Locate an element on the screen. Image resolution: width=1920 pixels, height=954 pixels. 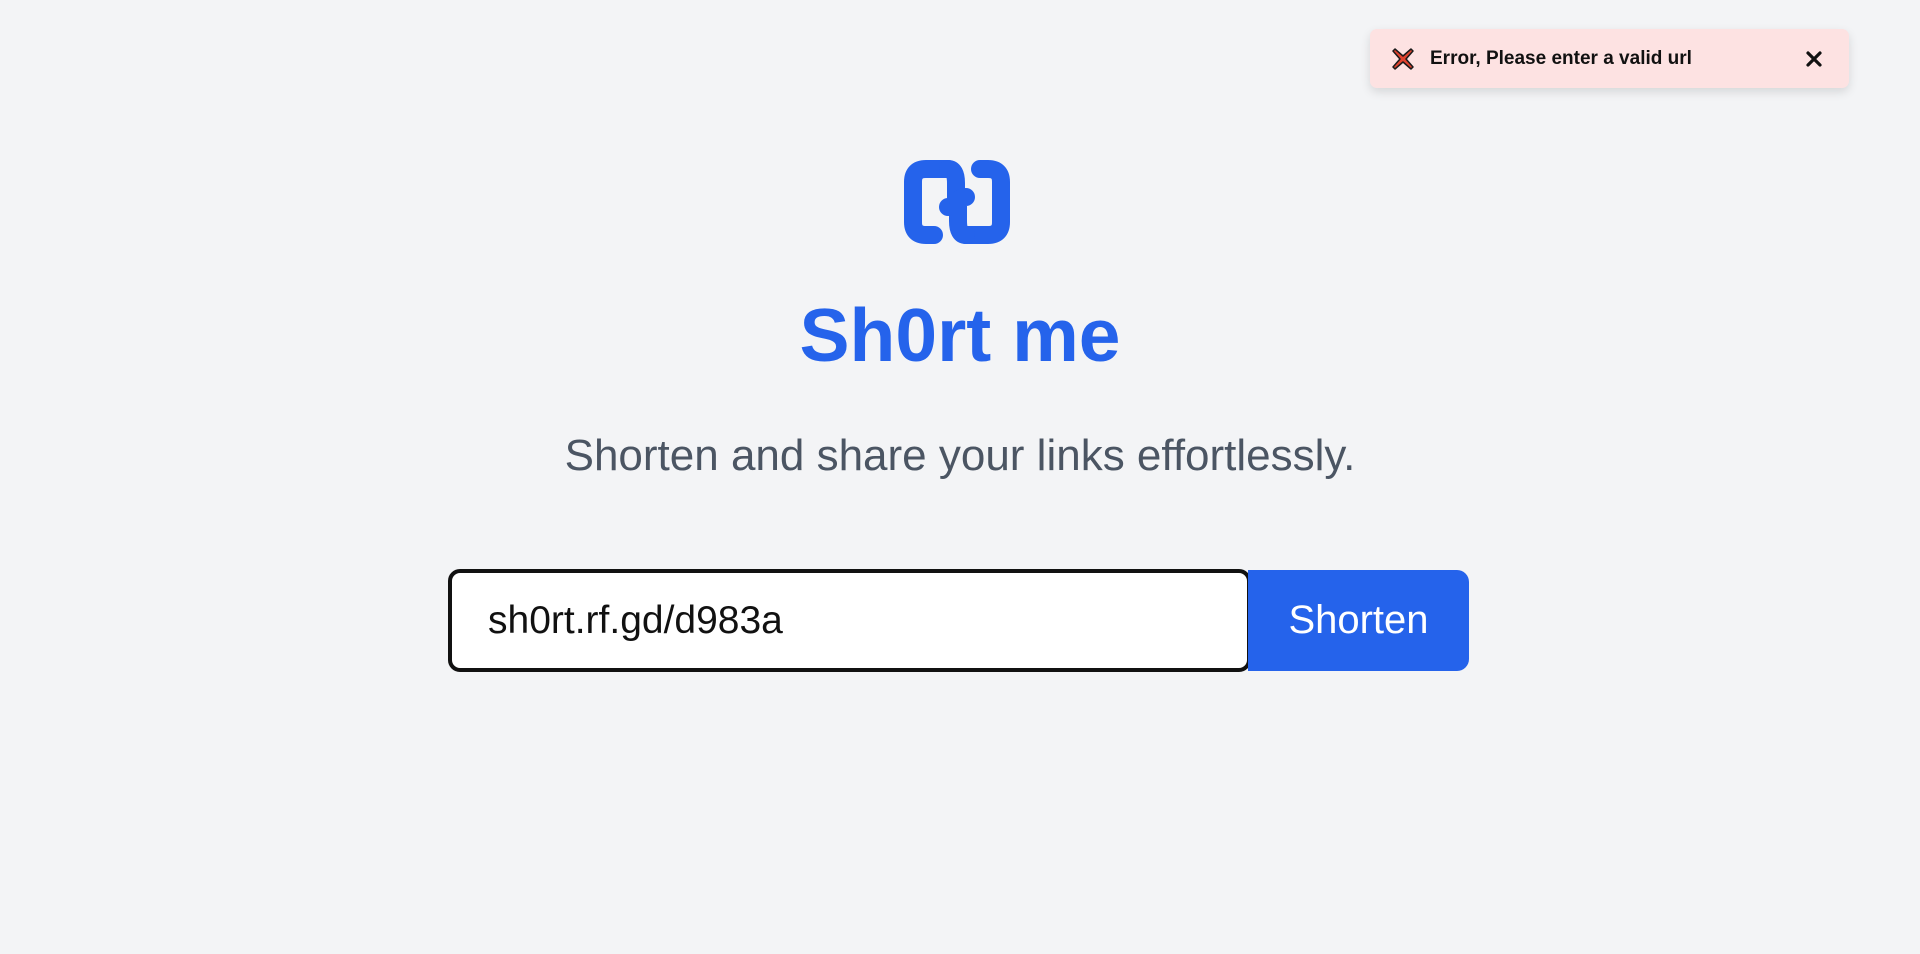
app-title: Sh0rt me is located at coordinates (960, 335).